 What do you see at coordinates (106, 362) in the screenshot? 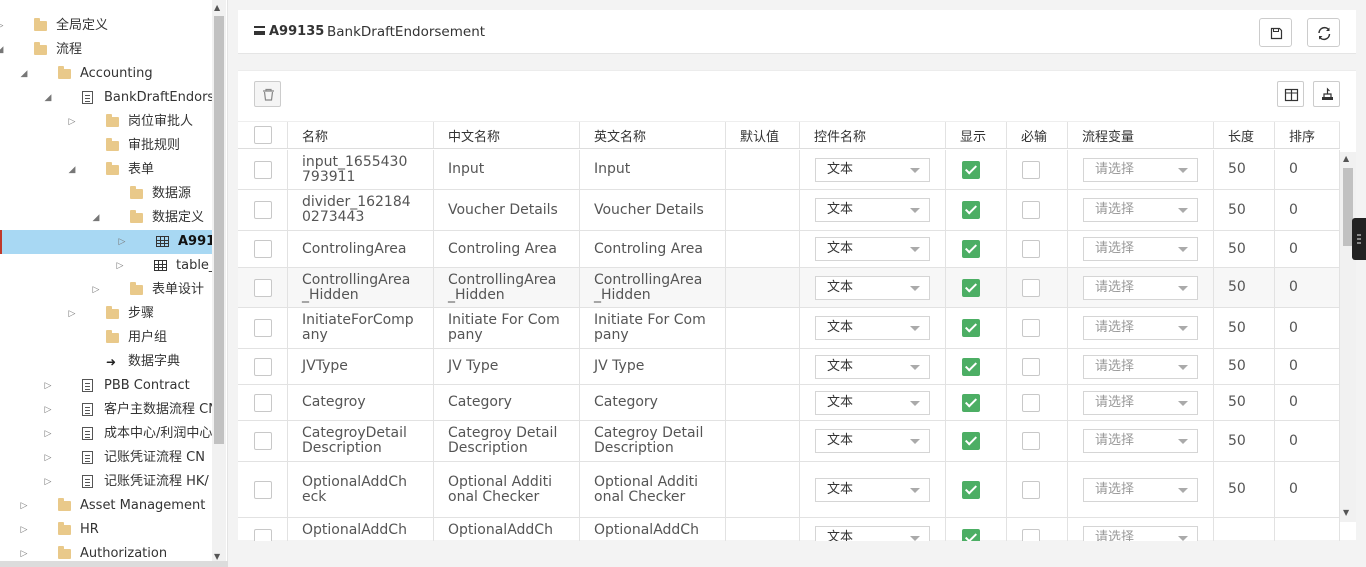
I see `tree-item: ➜ 数据字典` at bounding box center [106, 362].